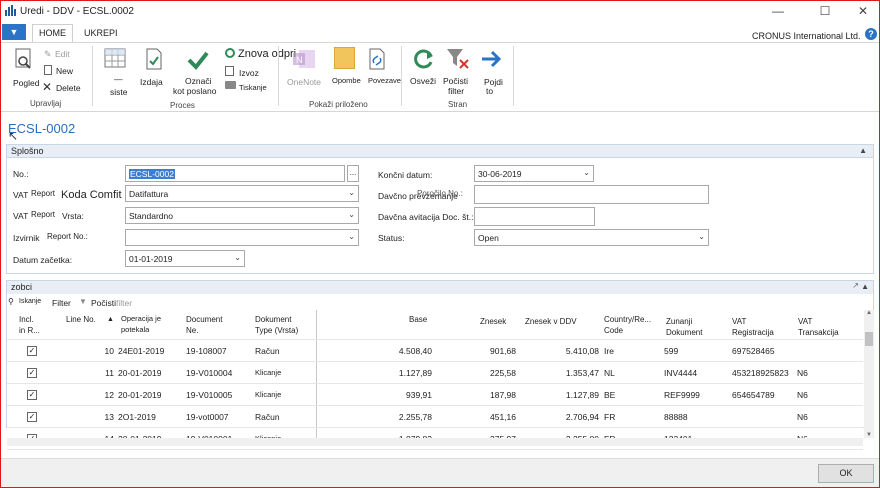 The width and height of the screenshot is (880, 488). Describe the element at coordinates (185, 258) in the screenshot. I see `start-date-field: 01-01-2019 ⌄` at that location.